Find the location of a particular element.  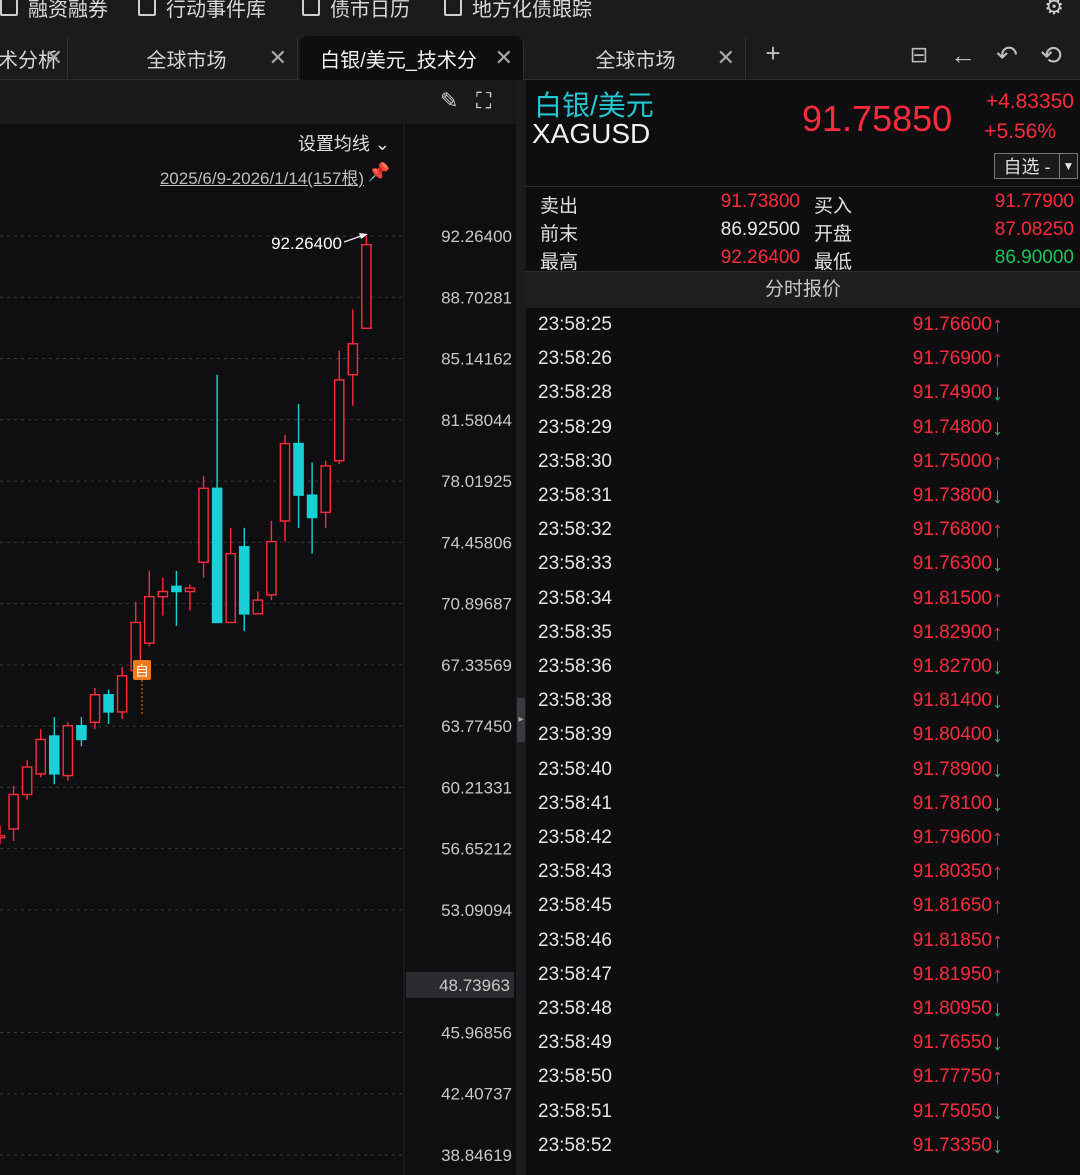

tick-row: 23:58:39 91.80400 ↓ is located at coordinates (803, 735).